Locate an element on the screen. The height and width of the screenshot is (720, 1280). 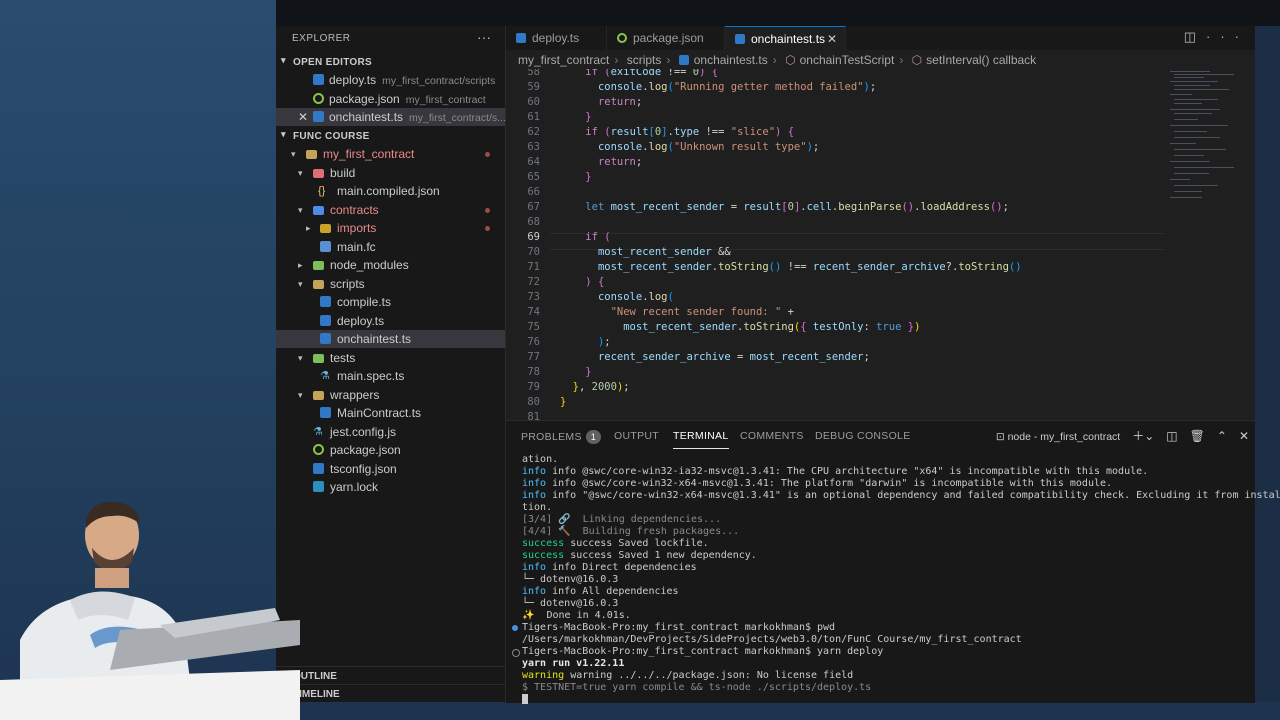
close-panel-icon: ✕ is located at coordinates (1244, 436).